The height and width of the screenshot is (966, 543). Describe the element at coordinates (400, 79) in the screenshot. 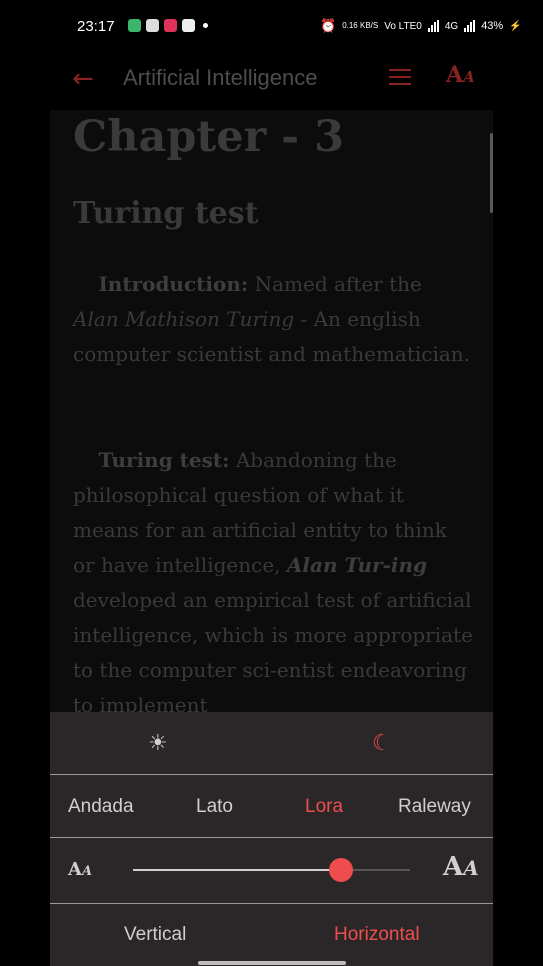

I see `hamburger-icon` at that location.